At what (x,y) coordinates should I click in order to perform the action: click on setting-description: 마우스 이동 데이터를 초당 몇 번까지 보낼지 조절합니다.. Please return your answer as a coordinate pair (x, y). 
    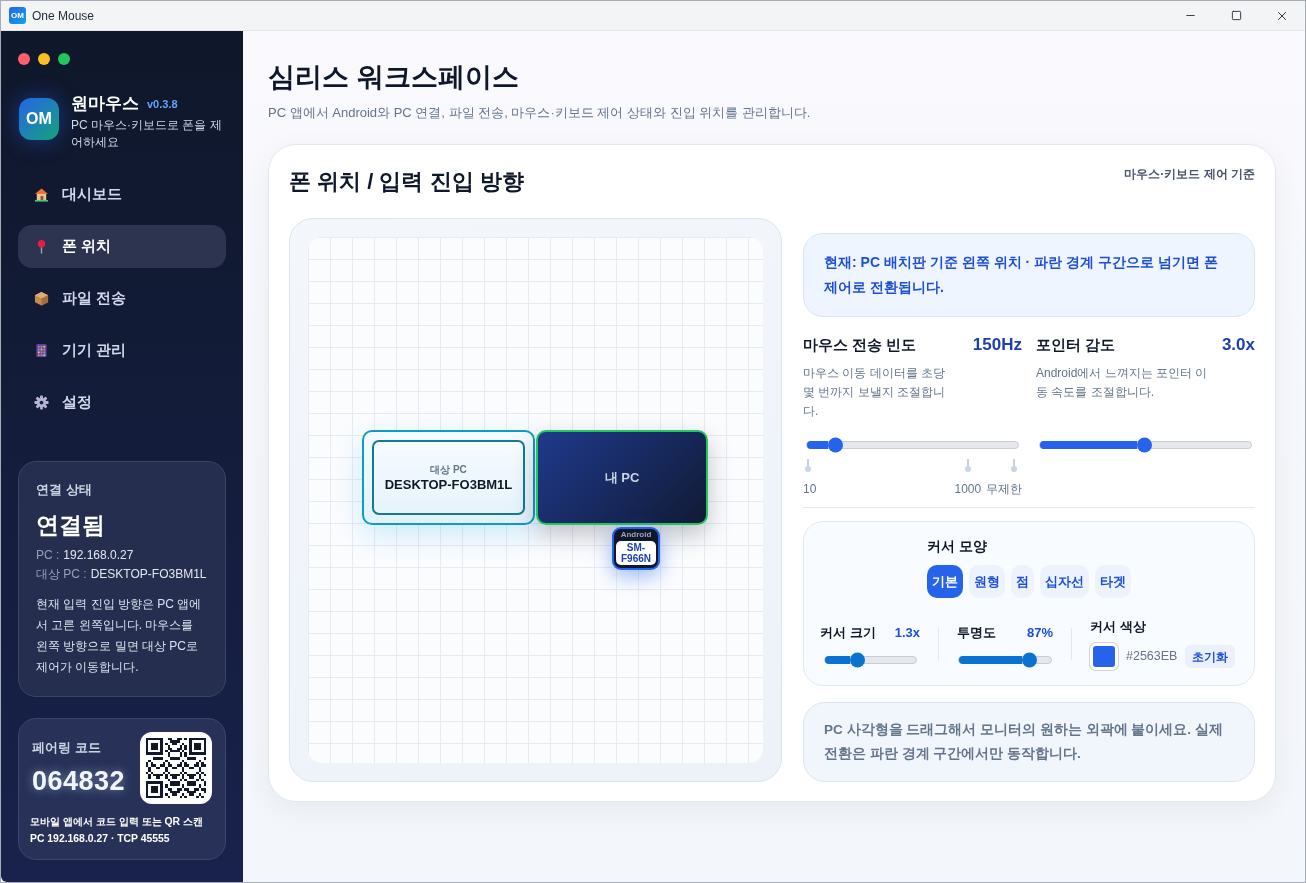
    Looking at the image, I should click on (874, 392).